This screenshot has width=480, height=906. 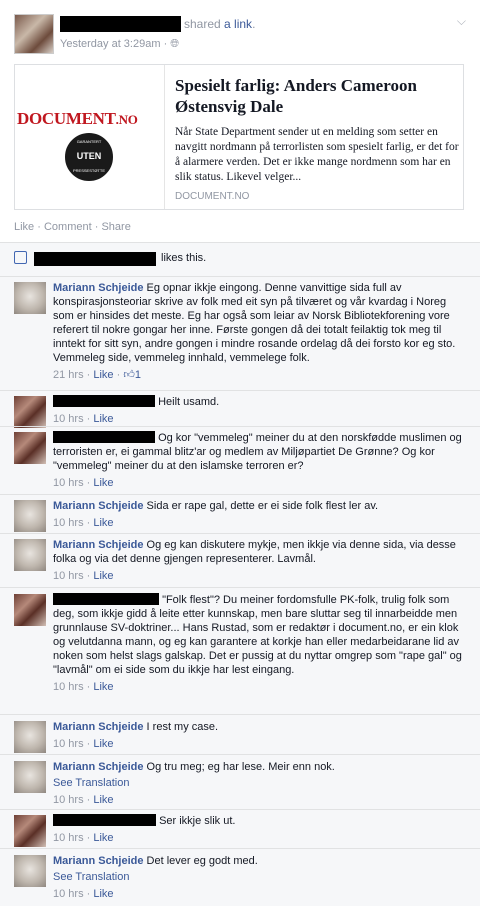 I want to click on thumbs-up-icon: 👍︎, so click(x=129, y=375).